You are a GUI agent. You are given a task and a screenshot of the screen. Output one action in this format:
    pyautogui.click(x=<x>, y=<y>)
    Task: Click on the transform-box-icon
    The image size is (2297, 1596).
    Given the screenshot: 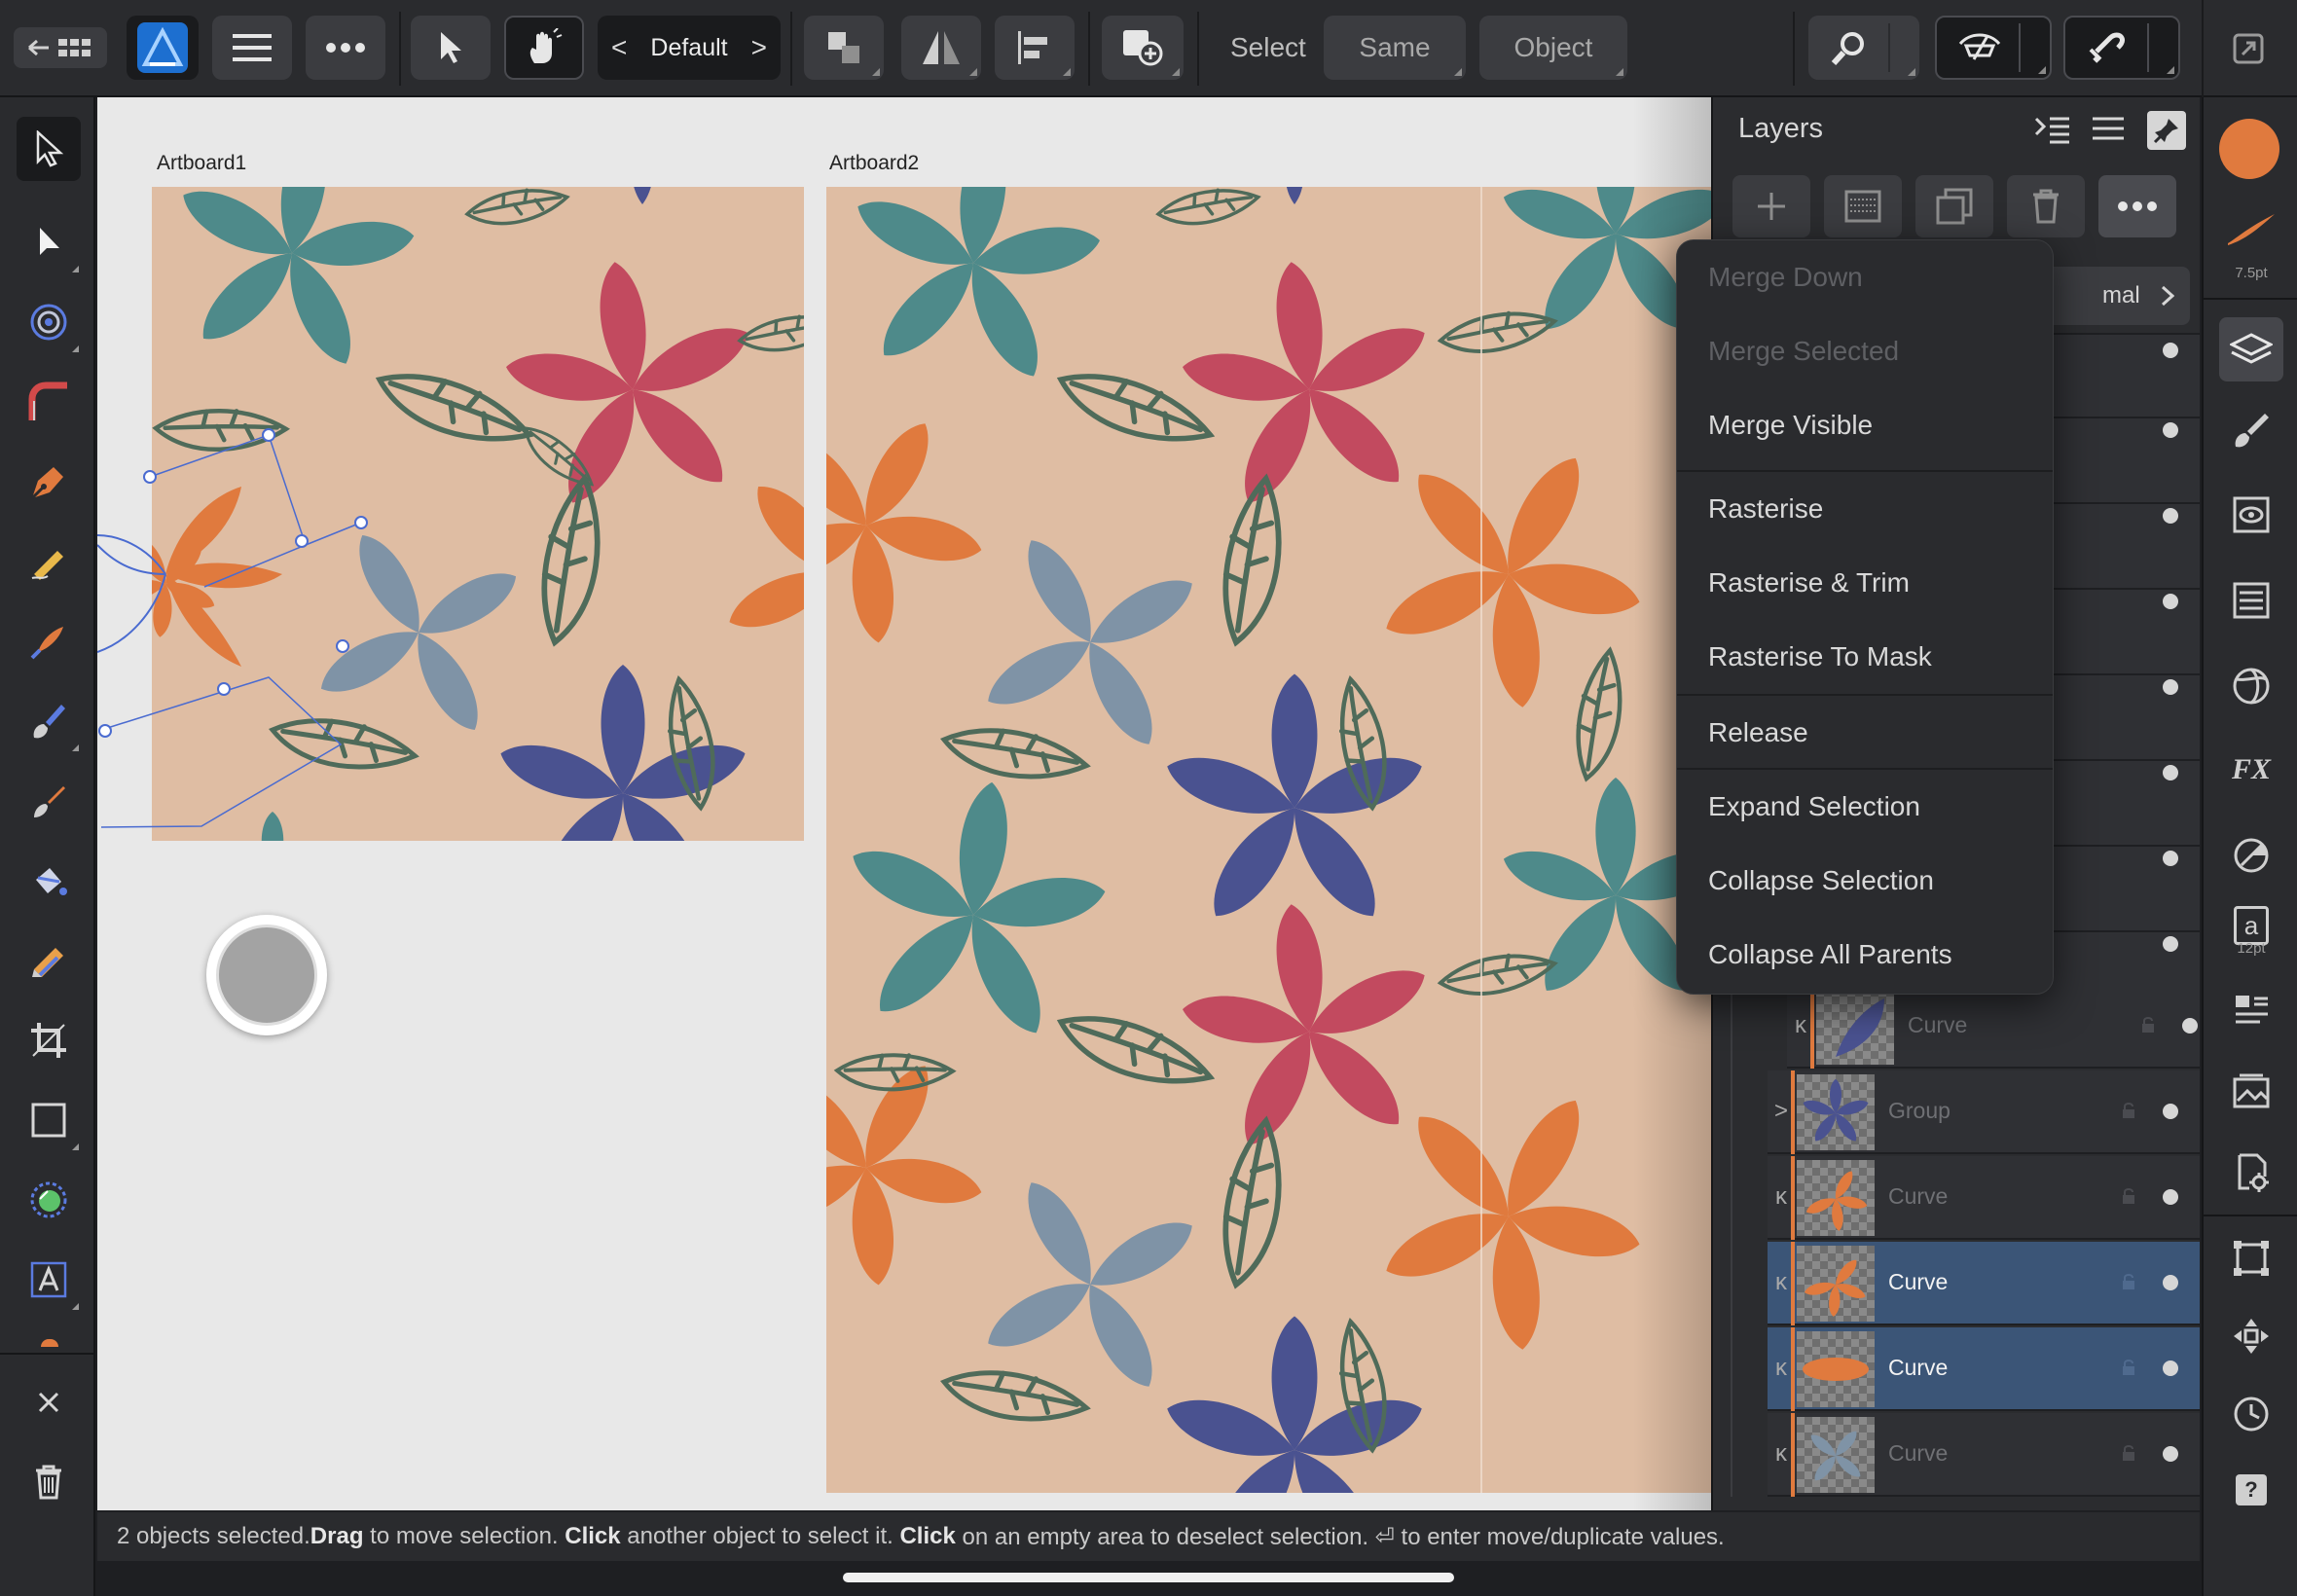 What is the action you would take?
    pyautogui.click(x=2251, y=1258)
    